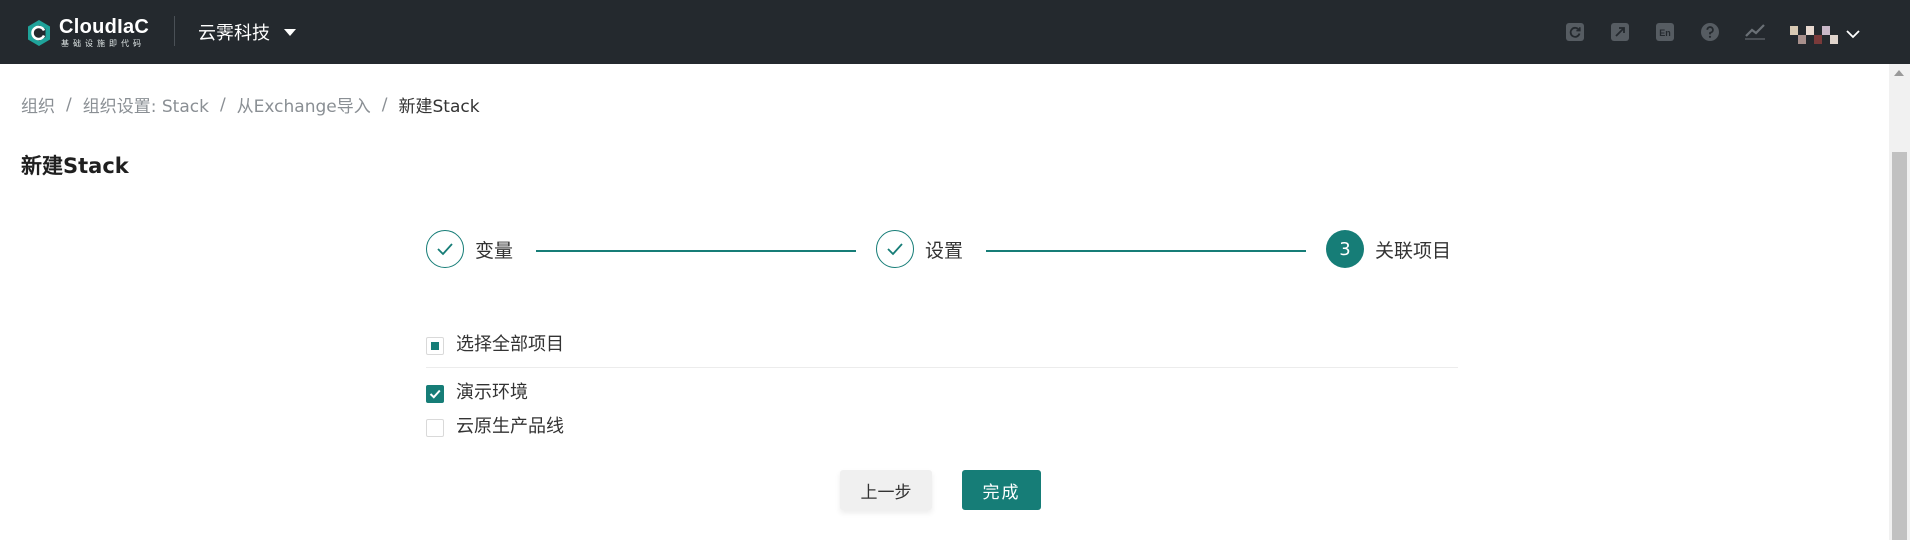 This screenshot has width=1910, height=540. I want to click on finish-button: 完成, so click(1001, 490).